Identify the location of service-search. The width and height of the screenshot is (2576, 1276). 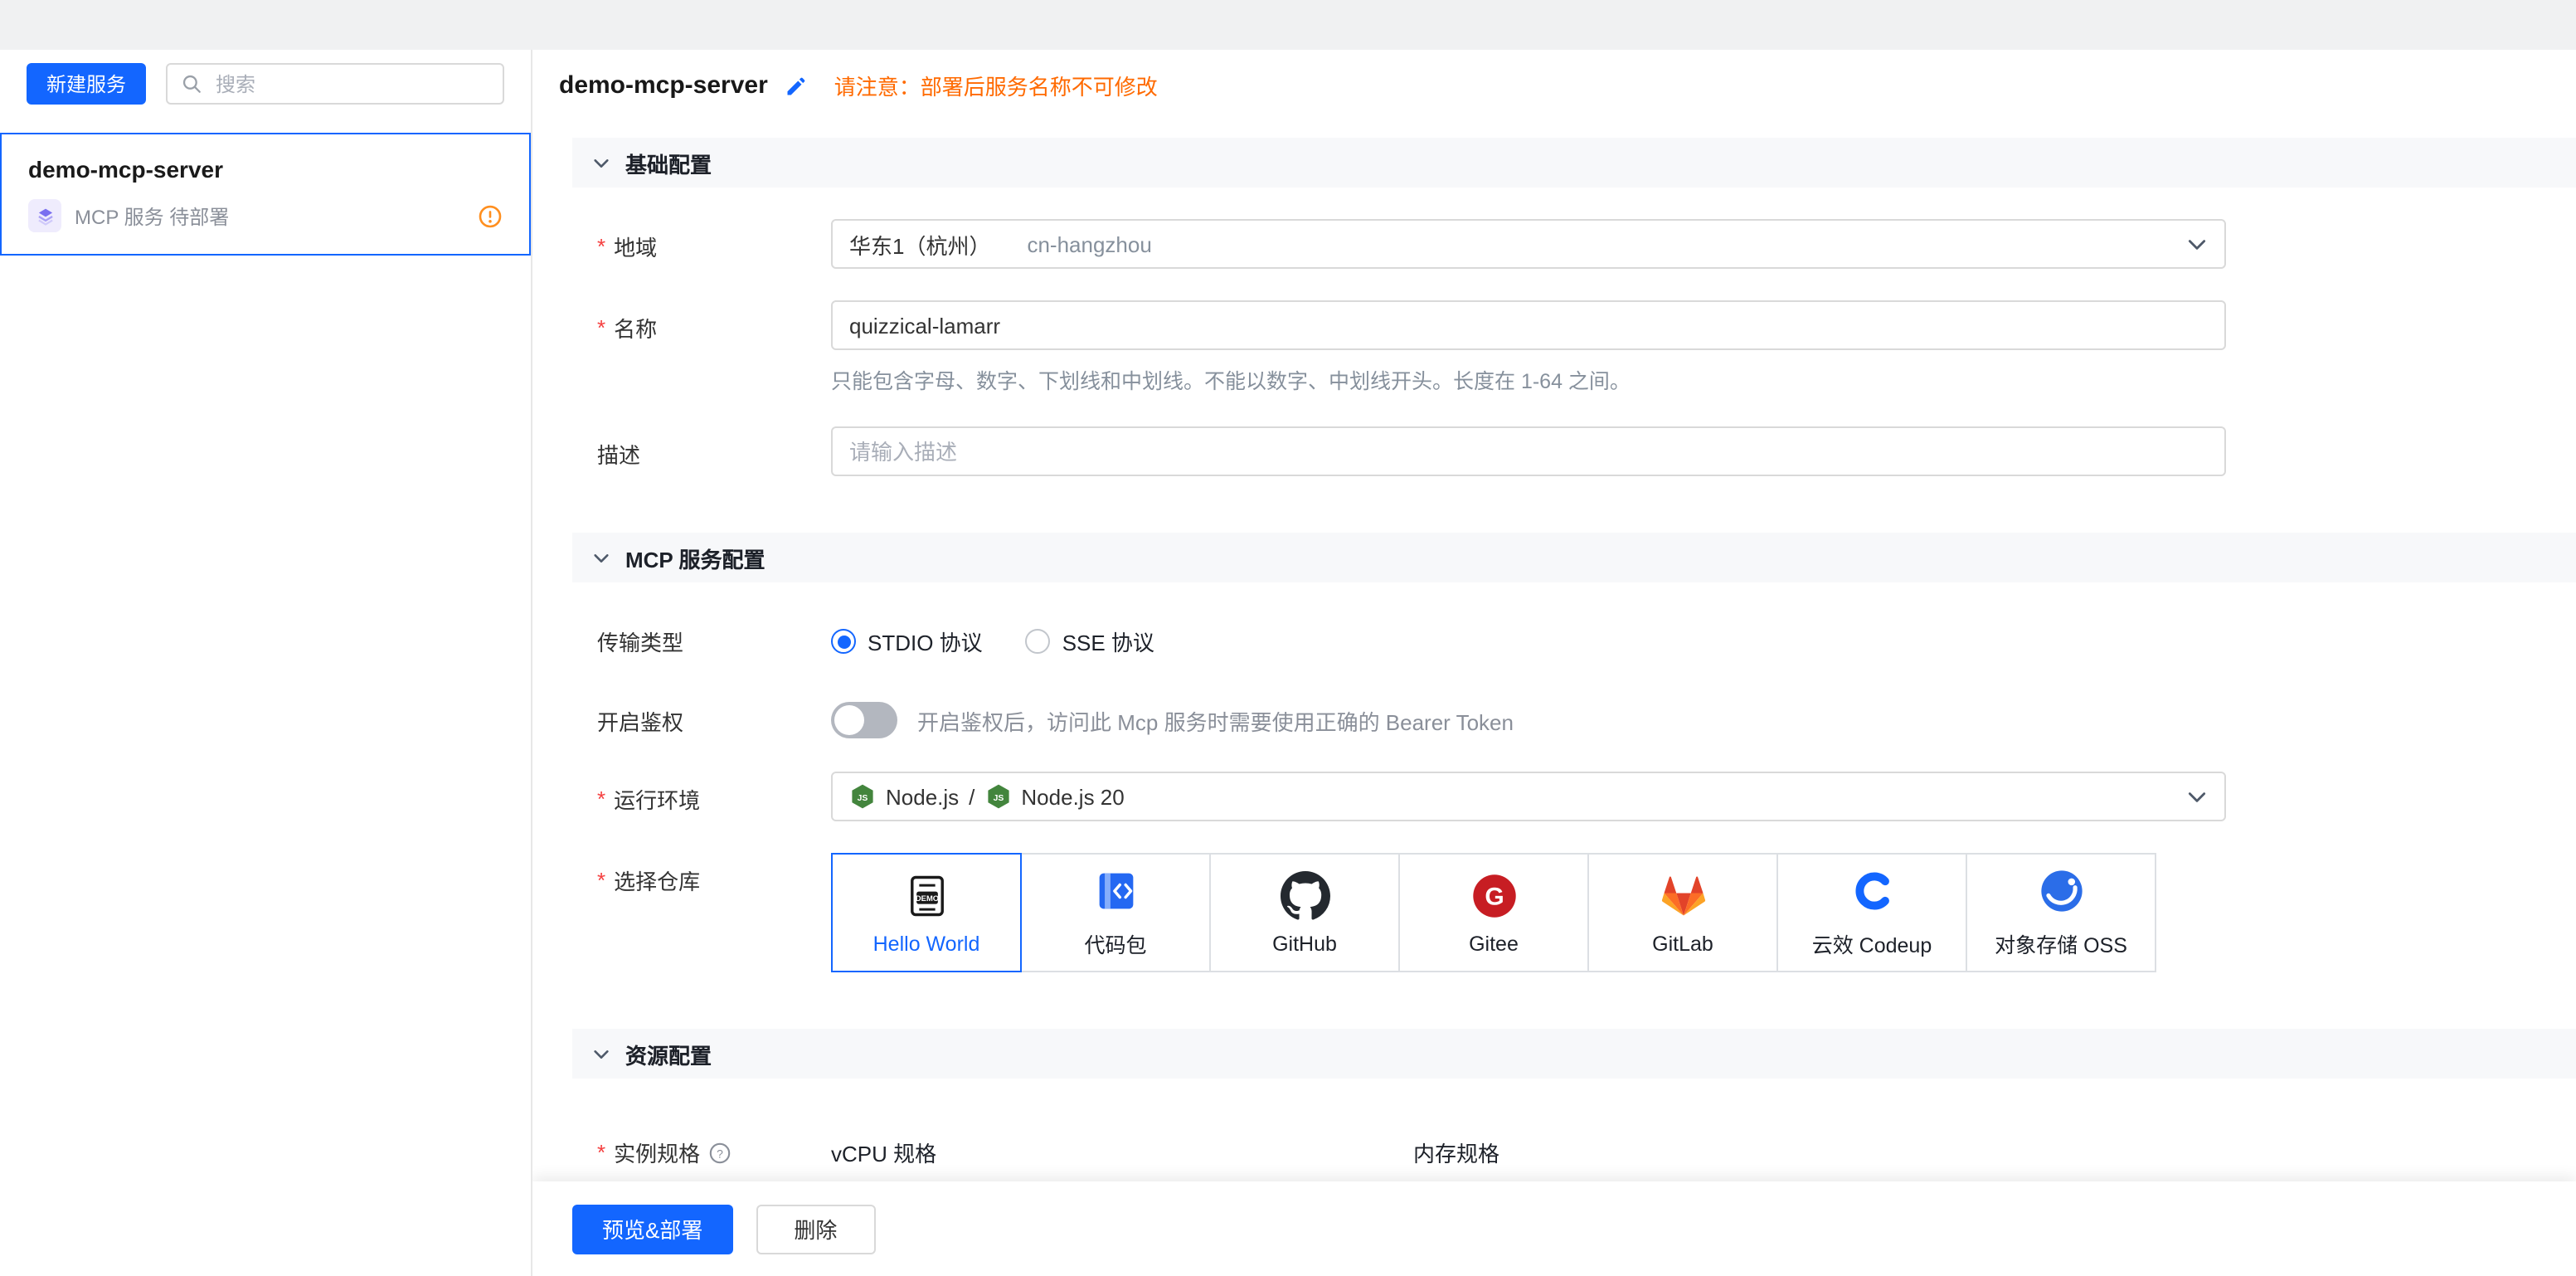
(335, 84).